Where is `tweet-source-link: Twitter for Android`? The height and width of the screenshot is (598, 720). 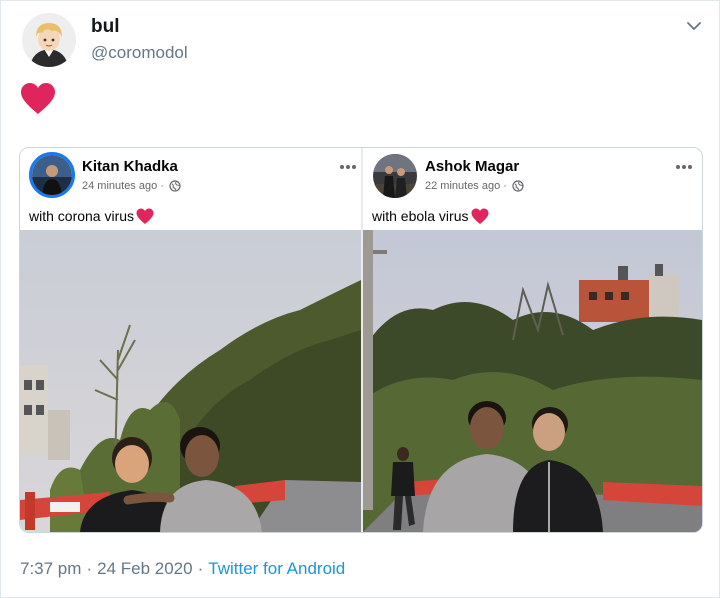 tweet-source-link: Twitter for Android is located at coordinates (276, 568).